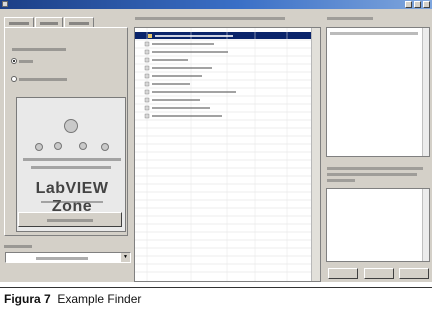  What do you see at coordinates (83, 146) in the screenshot?
I see `discussion-forum-icon` at bounding box center [83, 146].